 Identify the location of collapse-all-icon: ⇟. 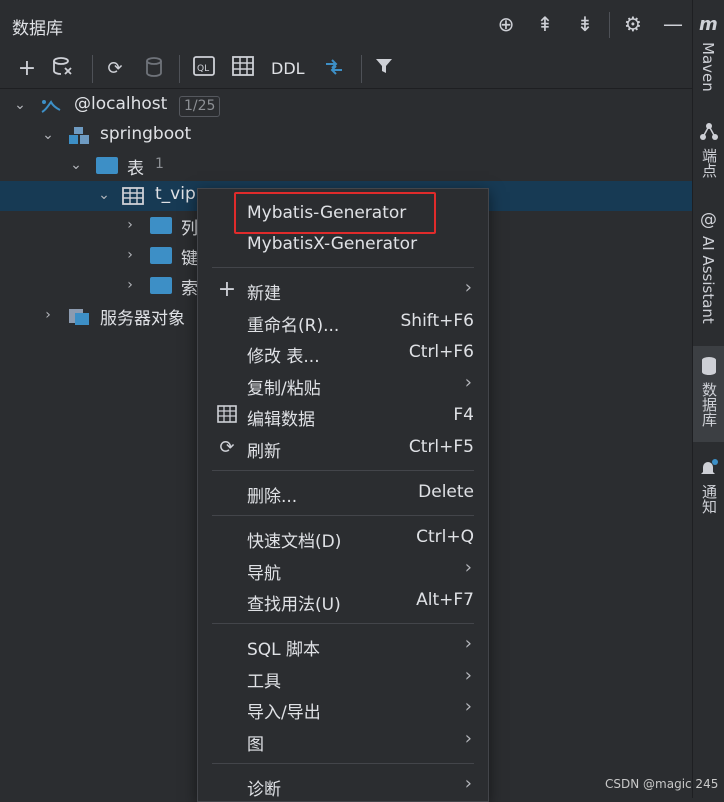
(585, 24).